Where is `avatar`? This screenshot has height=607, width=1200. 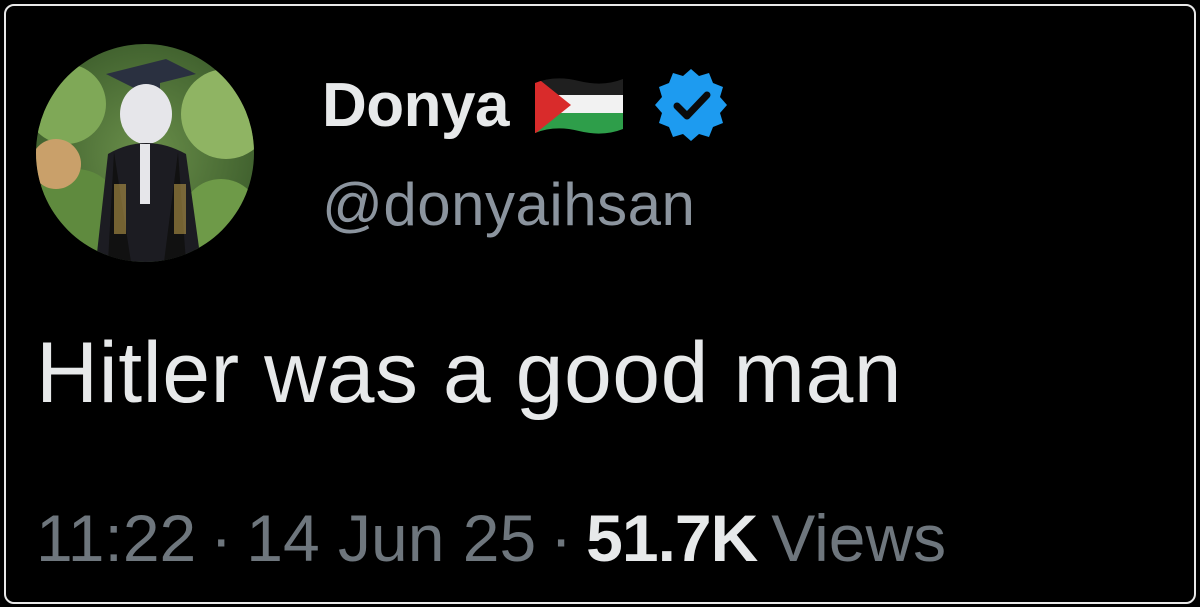
avatar is located at coordinates (145, 153).